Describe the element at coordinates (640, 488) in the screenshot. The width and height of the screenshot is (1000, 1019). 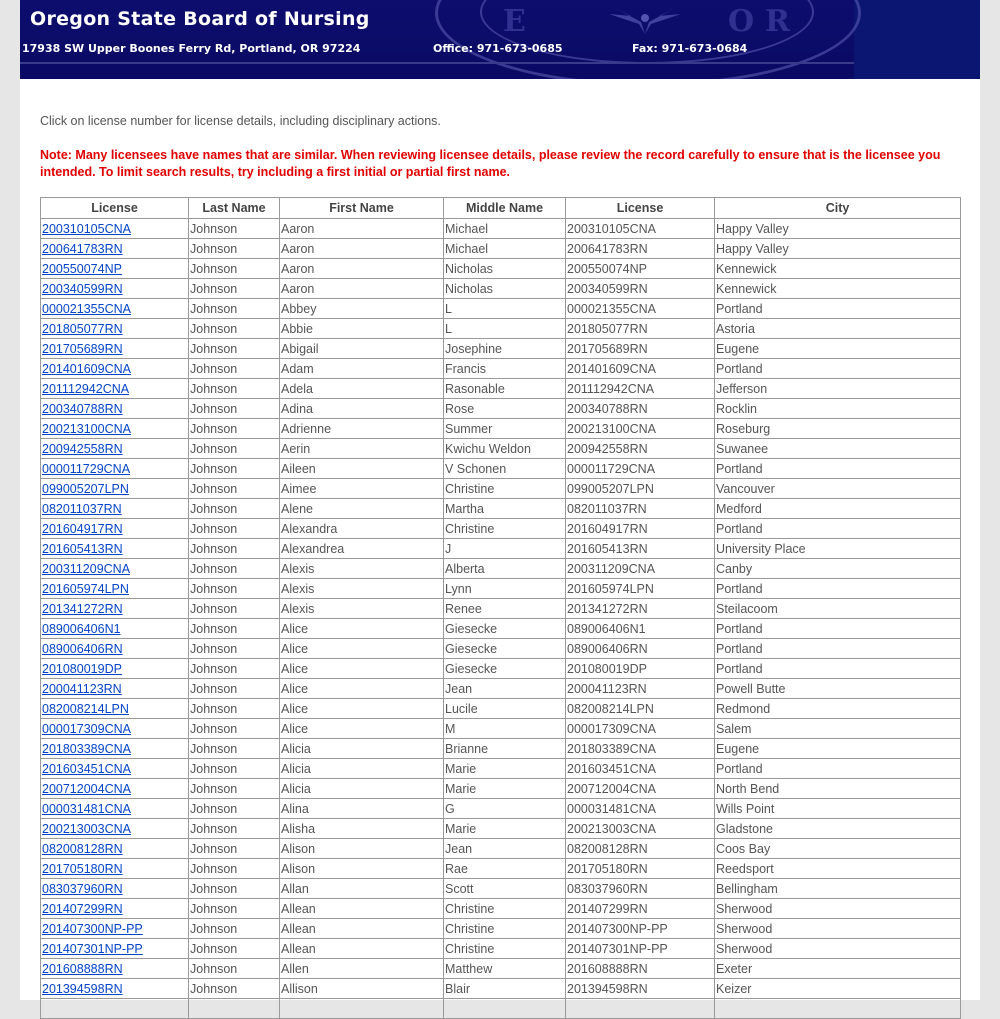
I see `license-cell: 099005207LPN` at that location.